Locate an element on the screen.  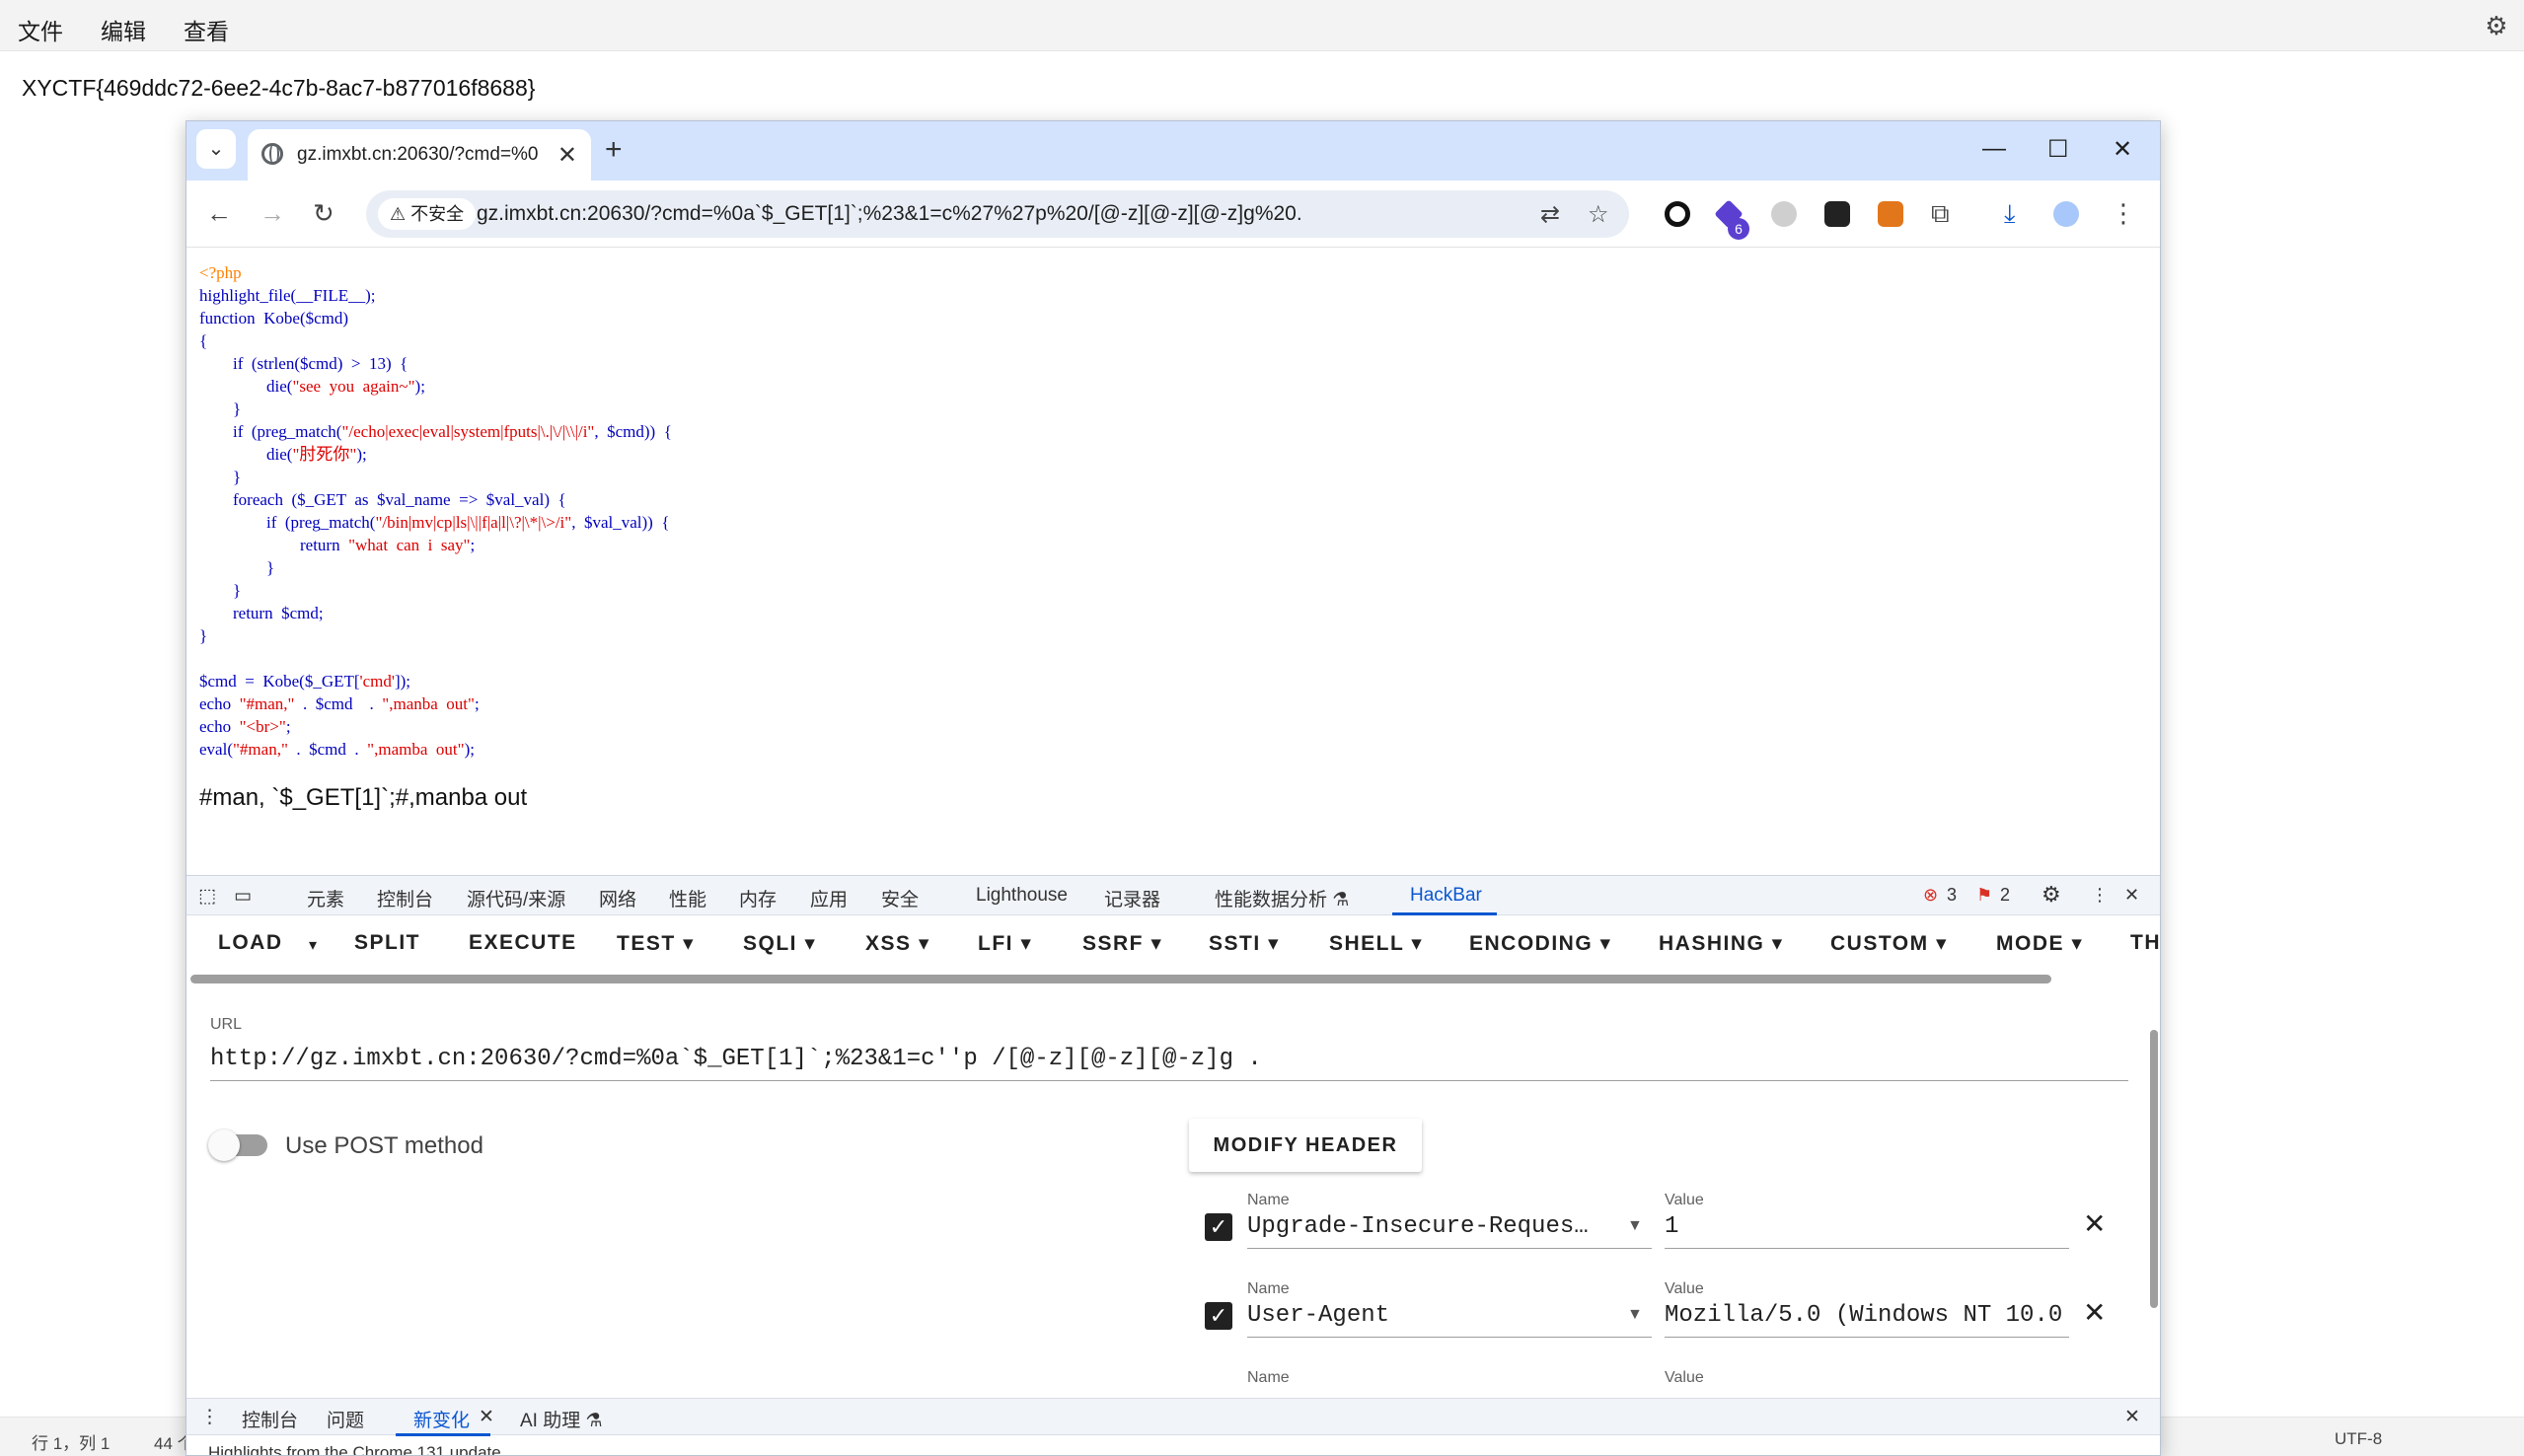
drawer-tabbar: ⋮ 控制台 问题 新变化 ✕ AI 助理 ⚗ ✕ is located at coordinates (1173, 1417).